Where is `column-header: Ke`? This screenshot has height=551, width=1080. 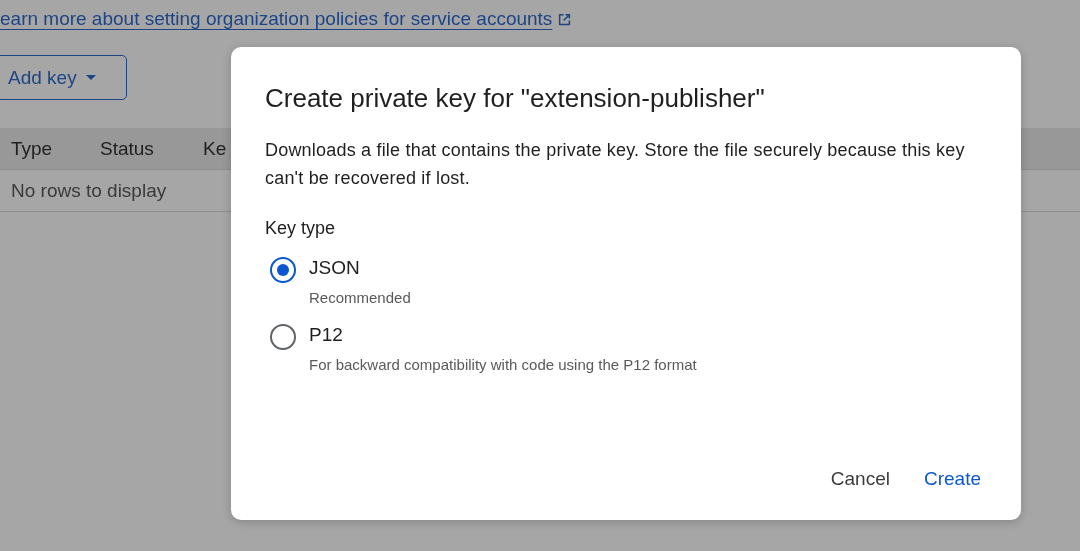 column-header: Ke is located at coordinates (209, 148).